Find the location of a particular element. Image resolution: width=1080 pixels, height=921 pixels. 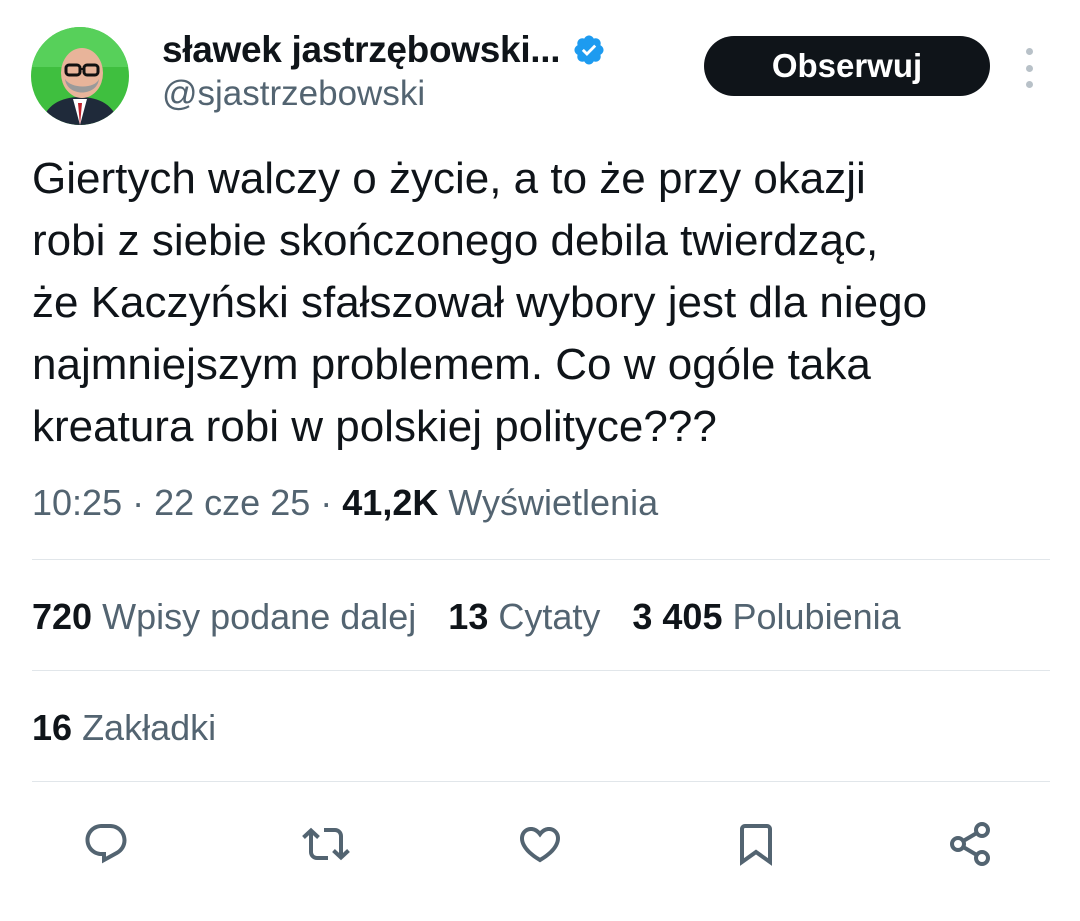

likes-stat: 3 405 Polubienia is located at coordinates (766, 617).